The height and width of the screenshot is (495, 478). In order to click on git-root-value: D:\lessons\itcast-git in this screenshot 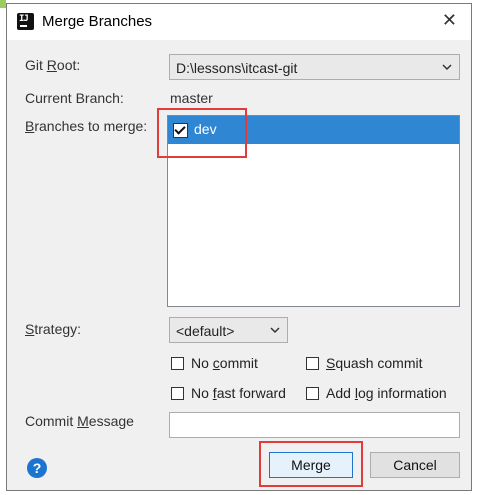, I will do `click(237, 68)`.